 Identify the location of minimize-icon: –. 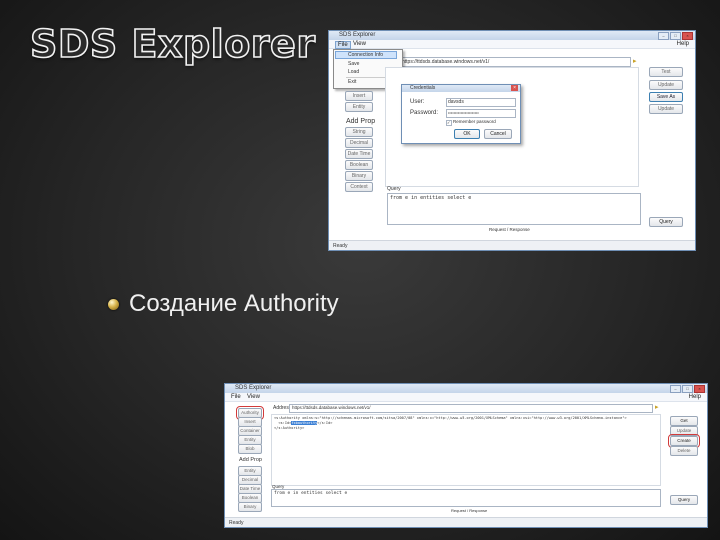
(663, 36).